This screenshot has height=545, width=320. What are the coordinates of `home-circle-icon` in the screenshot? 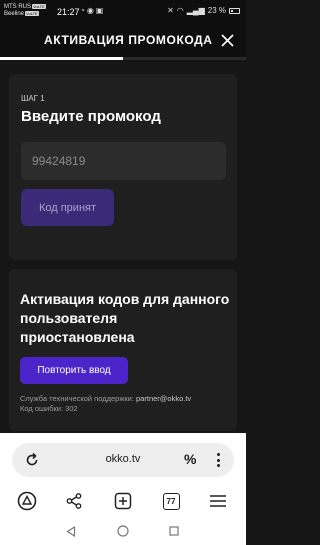 It's located at (123, 531).